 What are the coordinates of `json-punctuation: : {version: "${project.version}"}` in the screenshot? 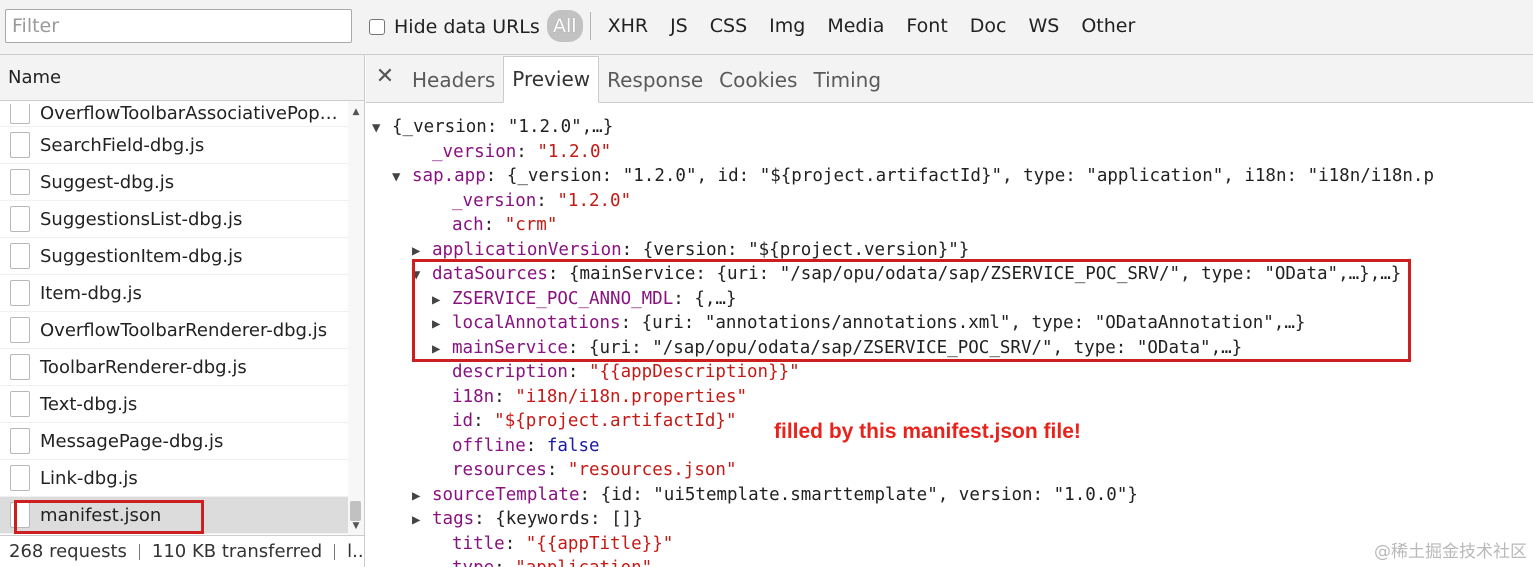 It's located at (795, 249).